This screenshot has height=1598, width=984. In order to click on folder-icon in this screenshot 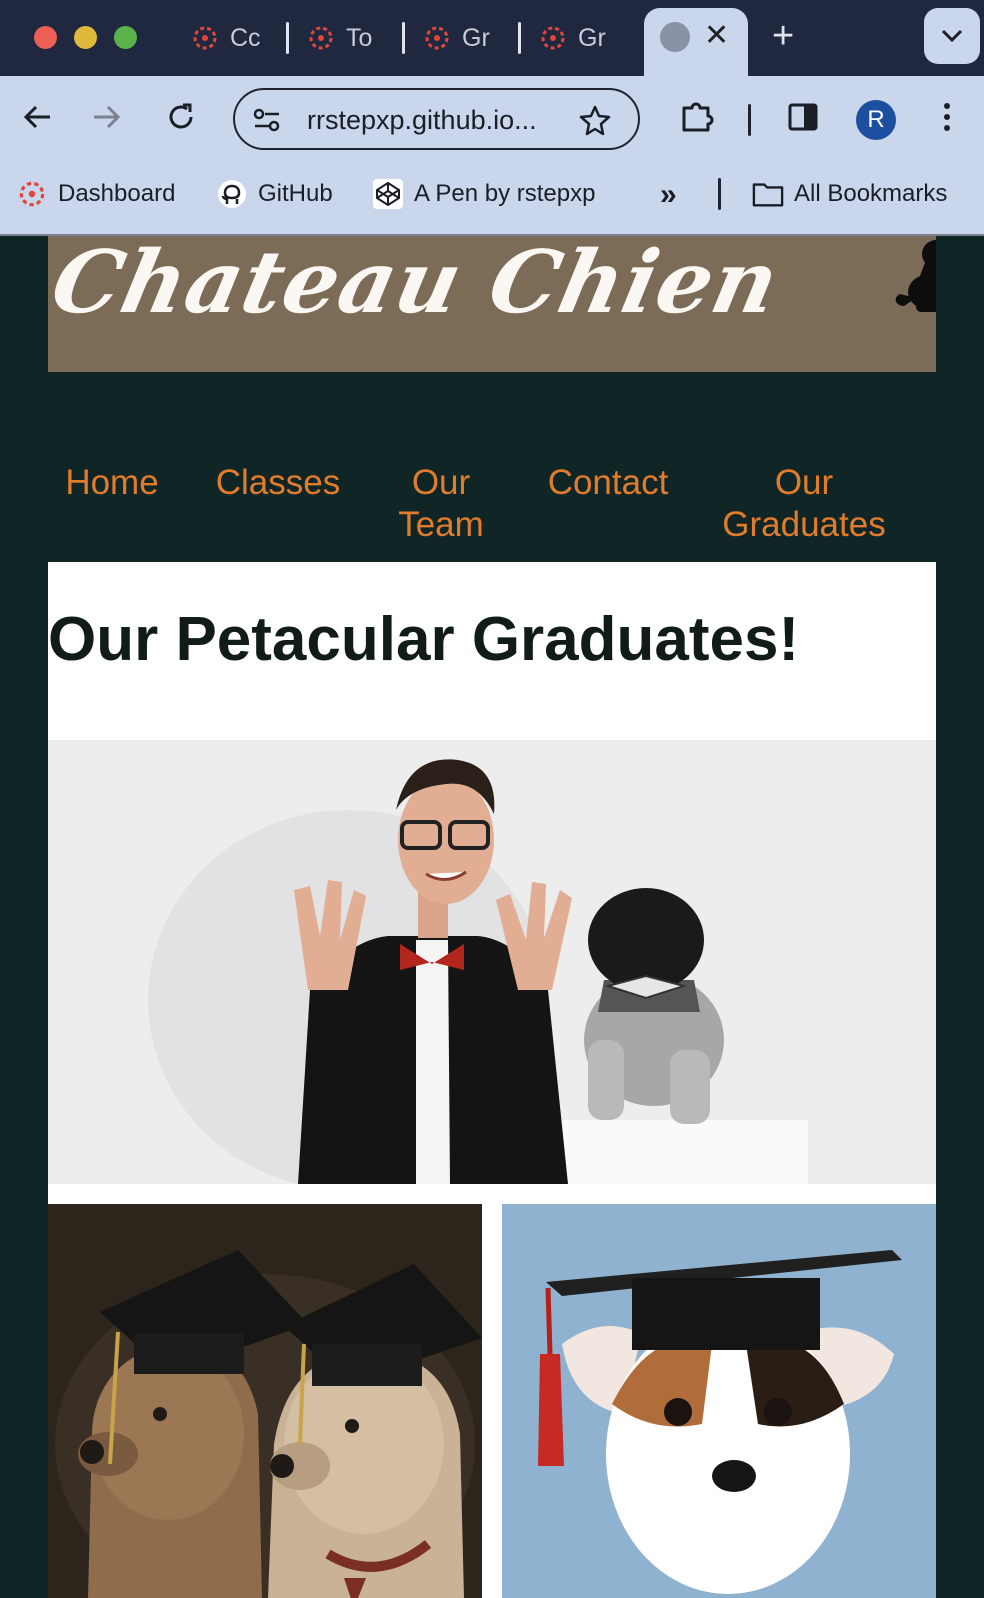, I will do `click(768, 195)`.